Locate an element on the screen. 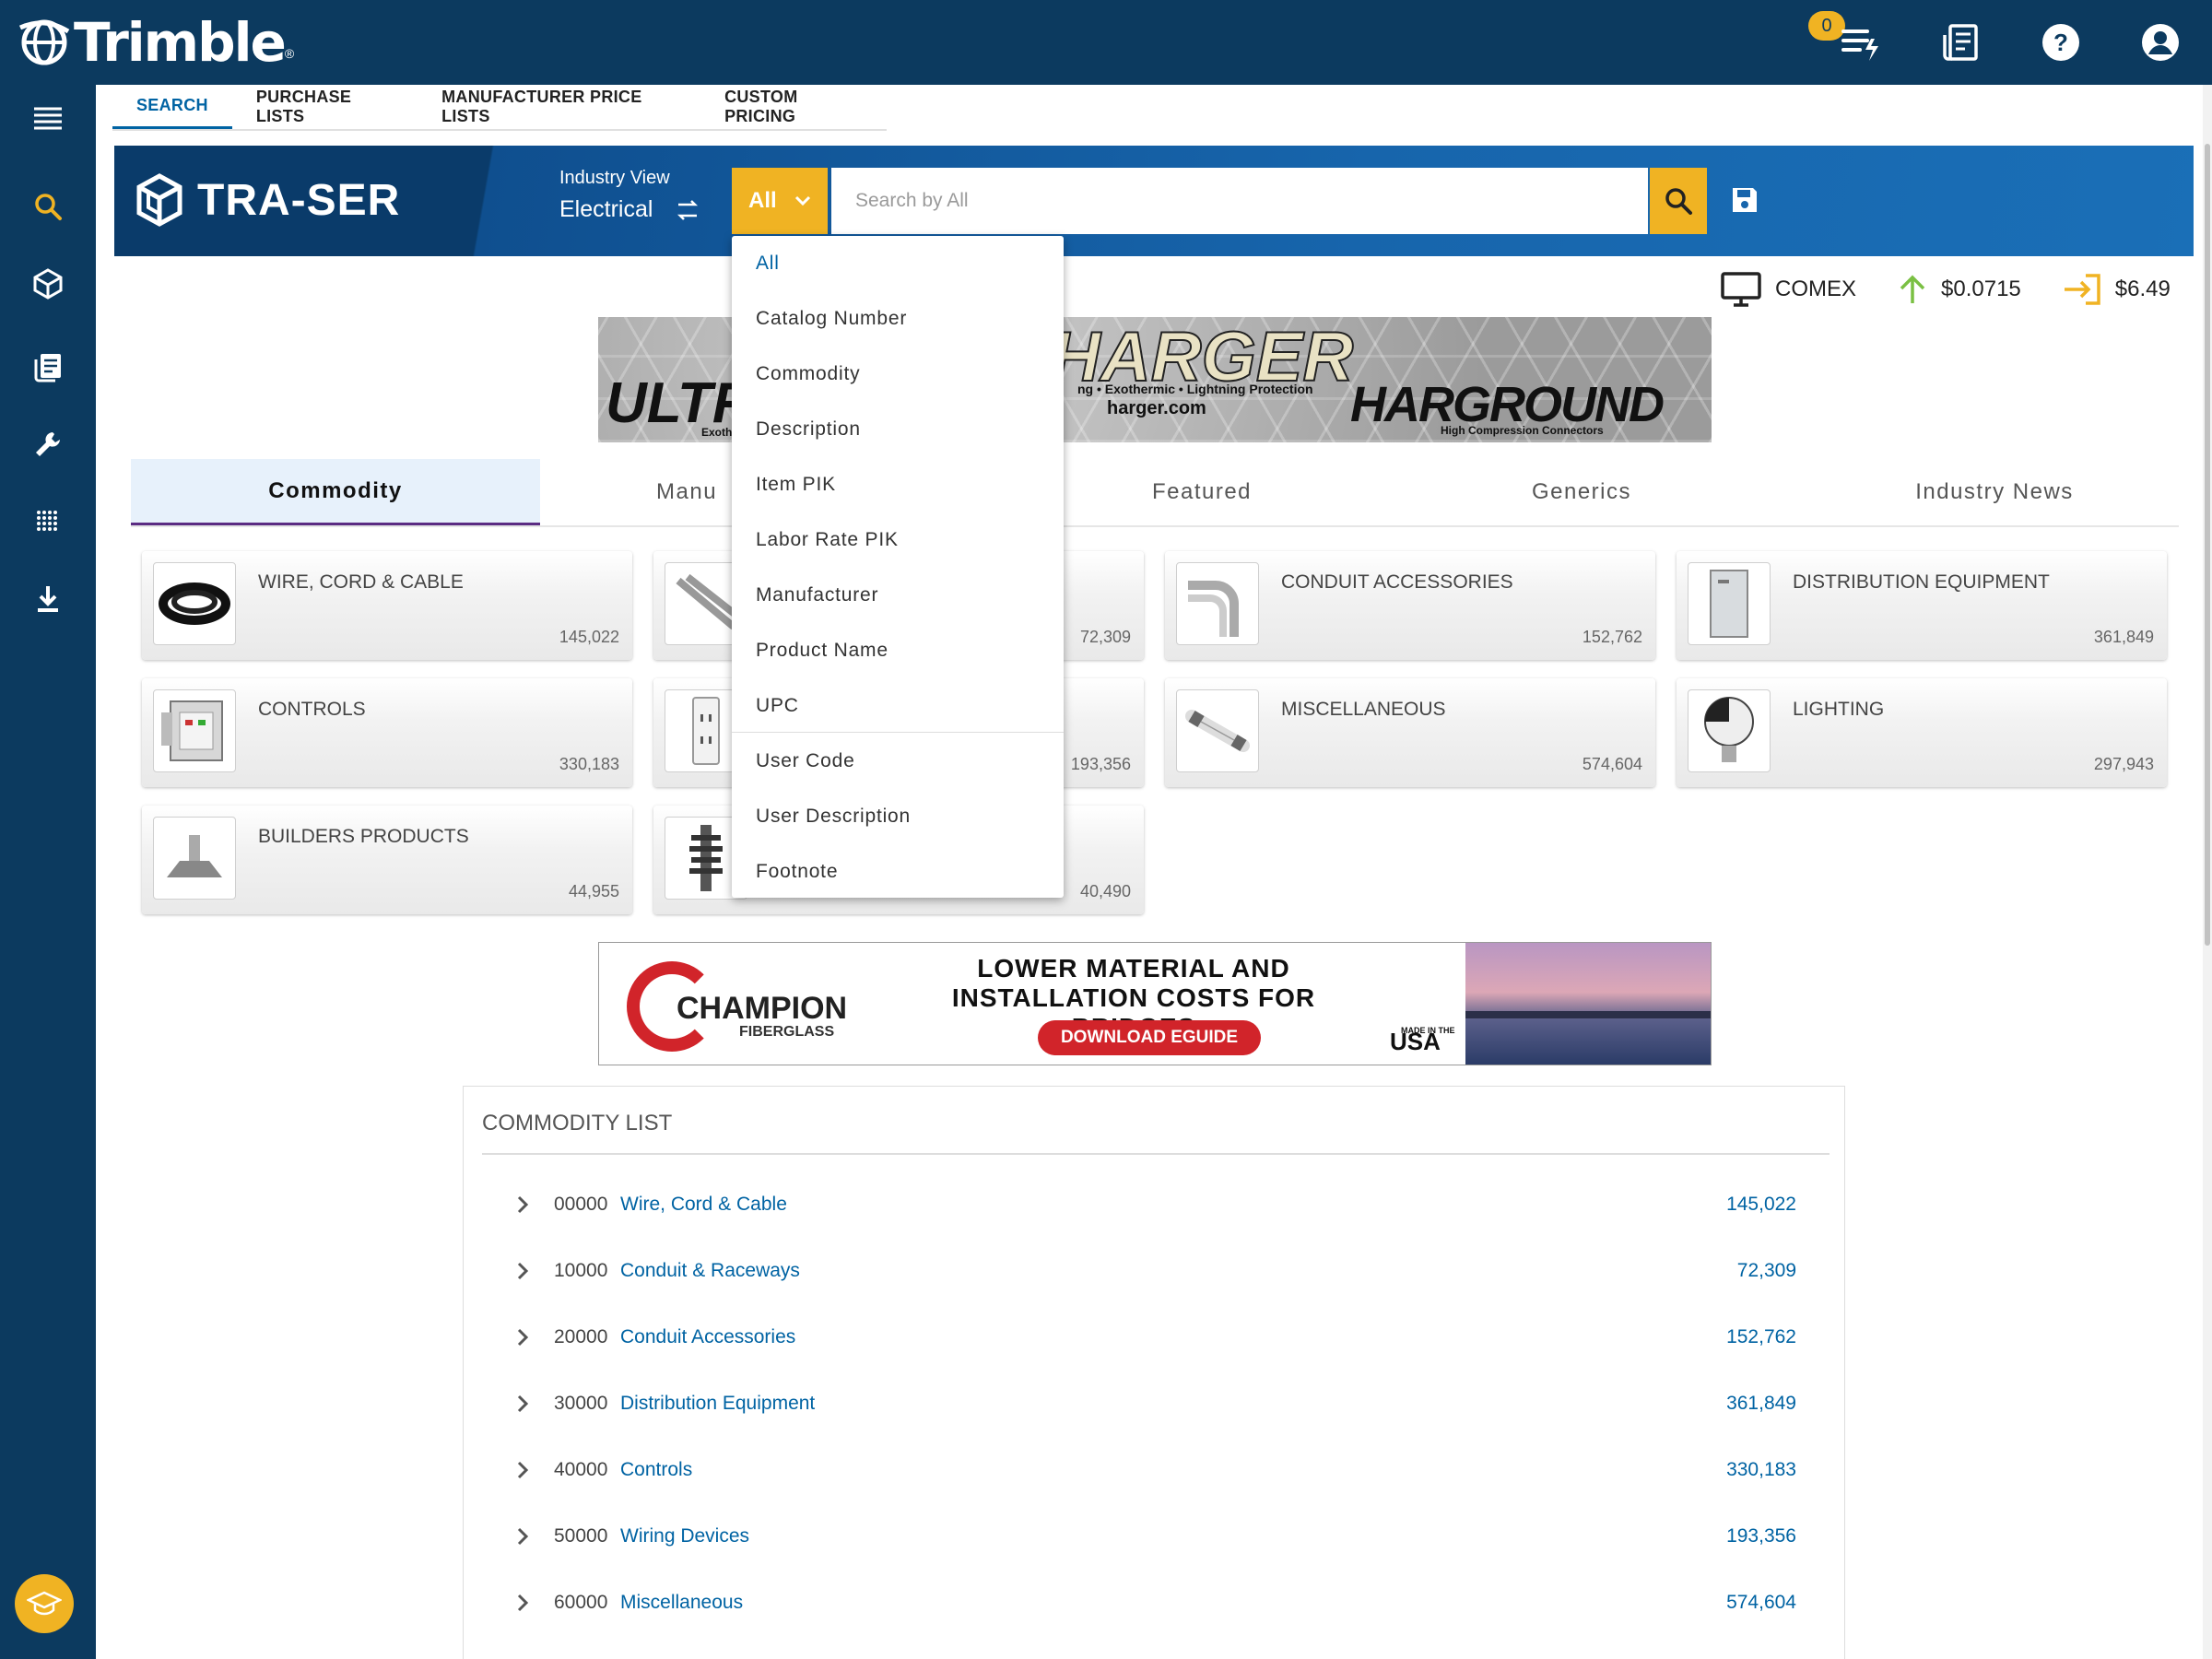 The width and height of the screenshot is (2212, 1659). search-scope-value: All is located at coordinates (762, 200).